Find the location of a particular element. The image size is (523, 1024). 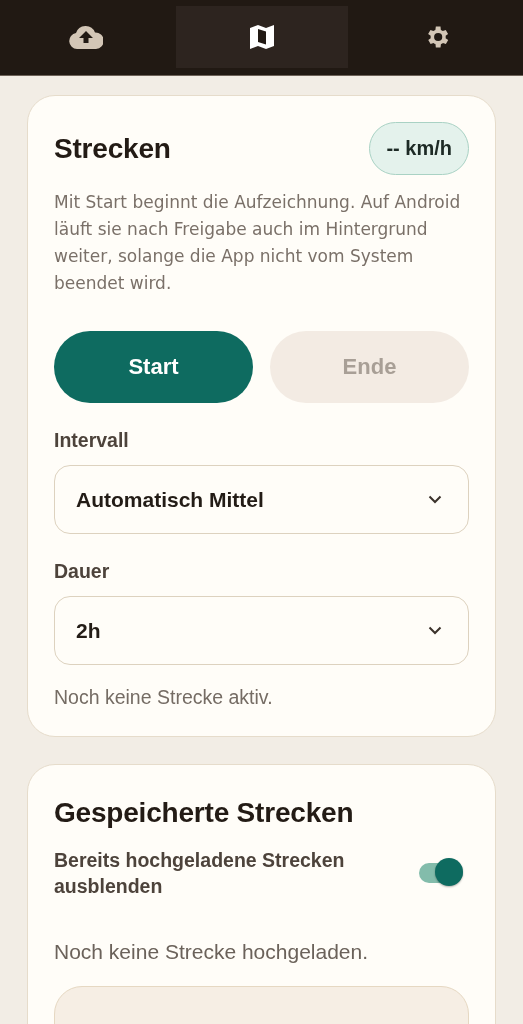

toggle-label: Bereits hochgeladene Strecken ausblenden is located at coordinates (200, 873).